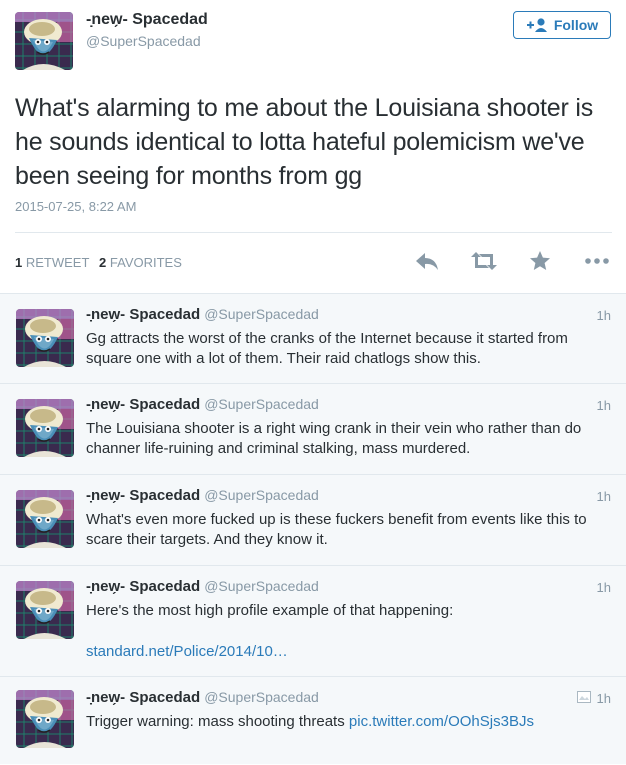  I want to click on favorite-stat: 2 FAVORITES, so click(140, 262).